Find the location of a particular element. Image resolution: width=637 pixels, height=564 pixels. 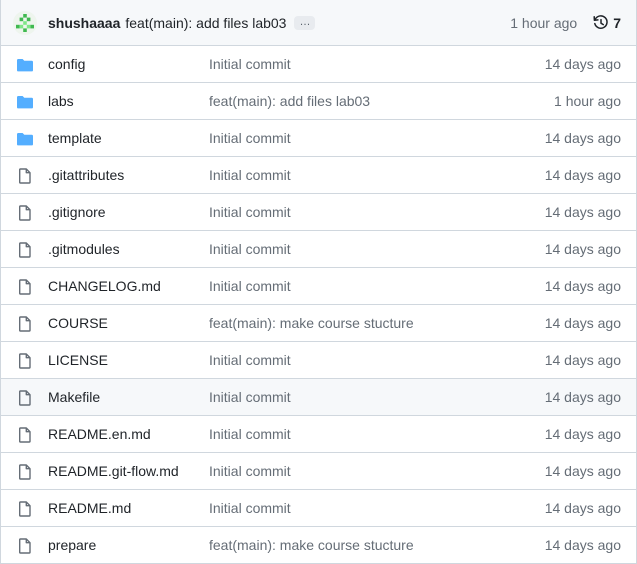

file-name-link: LICENSE is located at coordinates (78, 360).